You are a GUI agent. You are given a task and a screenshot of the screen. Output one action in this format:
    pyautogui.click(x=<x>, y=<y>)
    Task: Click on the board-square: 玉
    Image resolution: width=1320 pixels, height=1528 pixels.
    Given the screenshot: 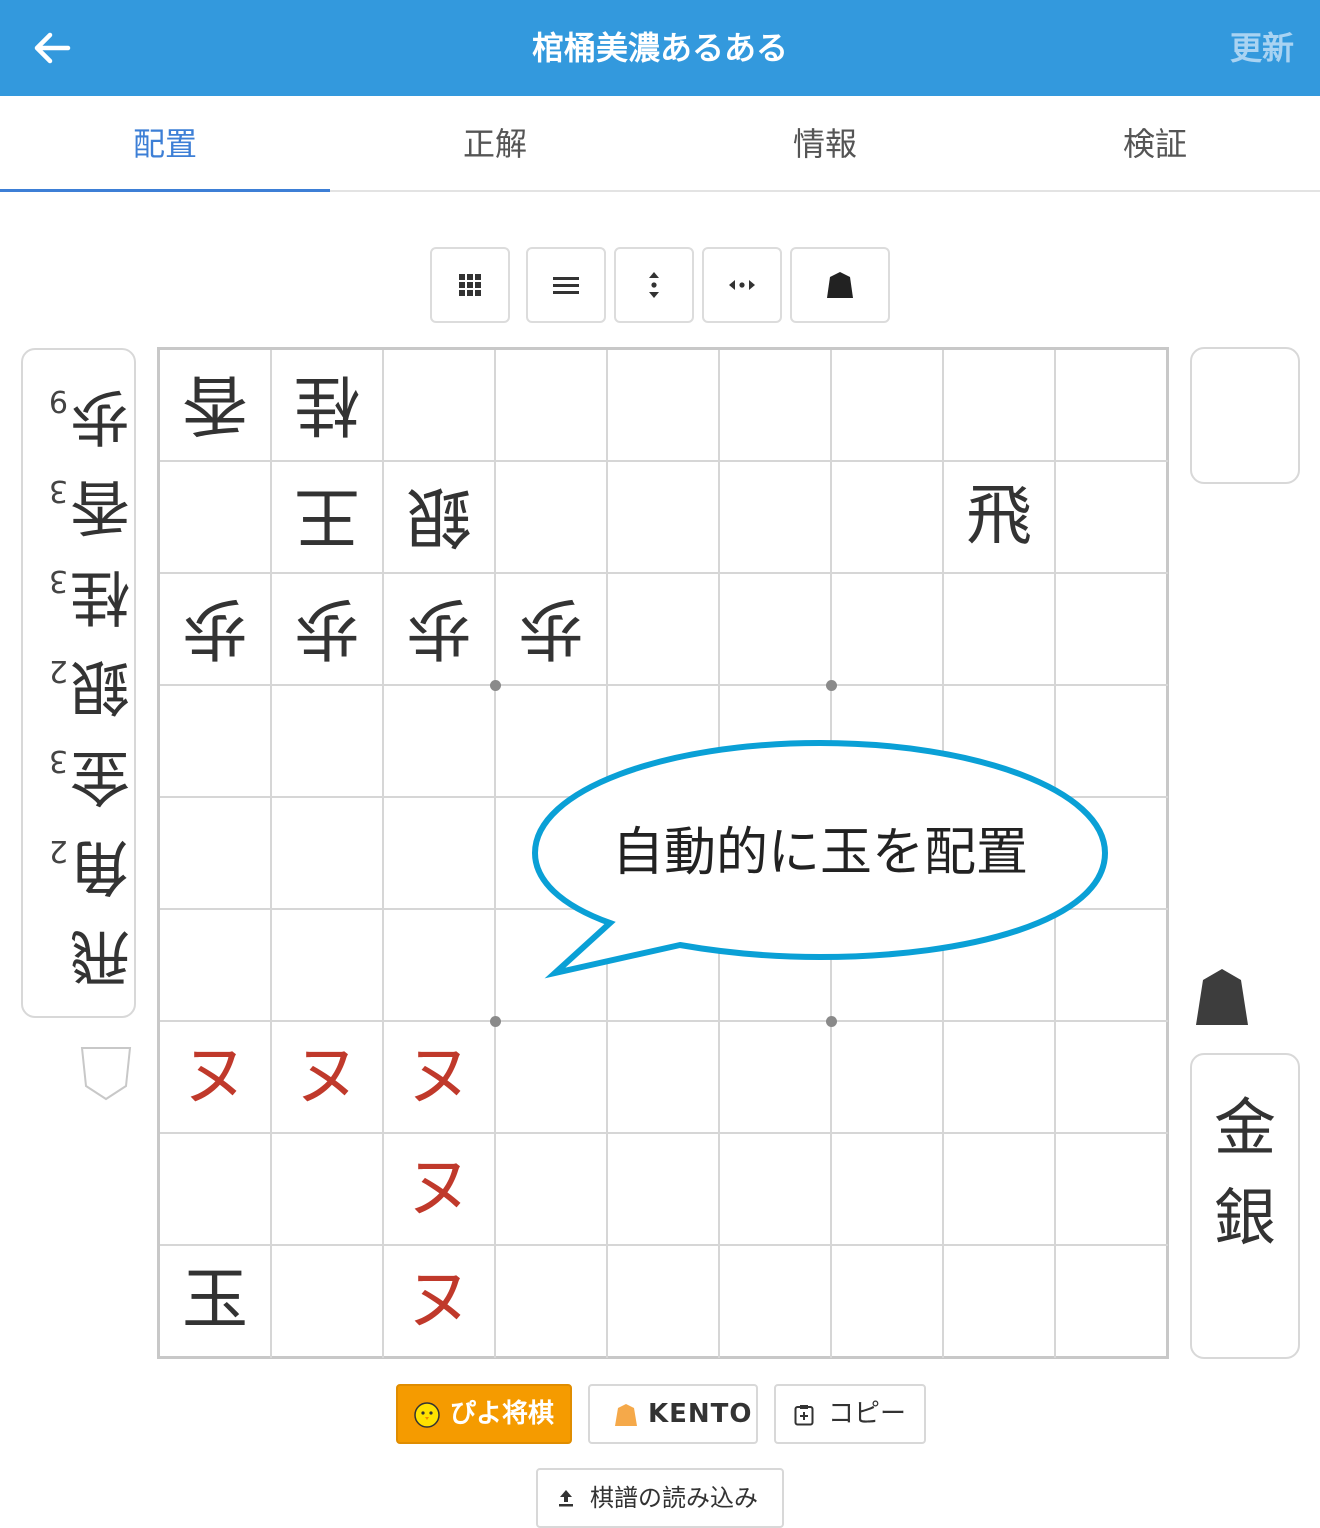 What is the action you would take?
    pyautogui.click(x=216, y=1302)
    